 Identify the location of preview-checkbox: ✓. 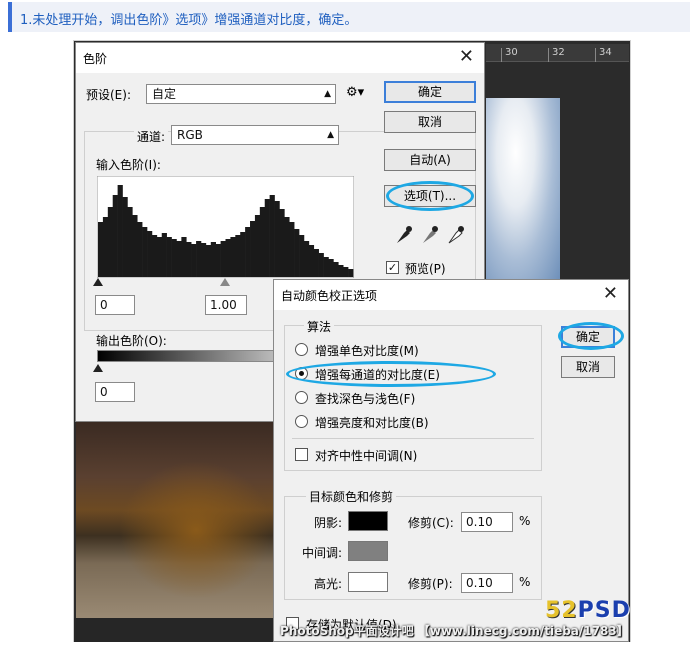
(392, 267).